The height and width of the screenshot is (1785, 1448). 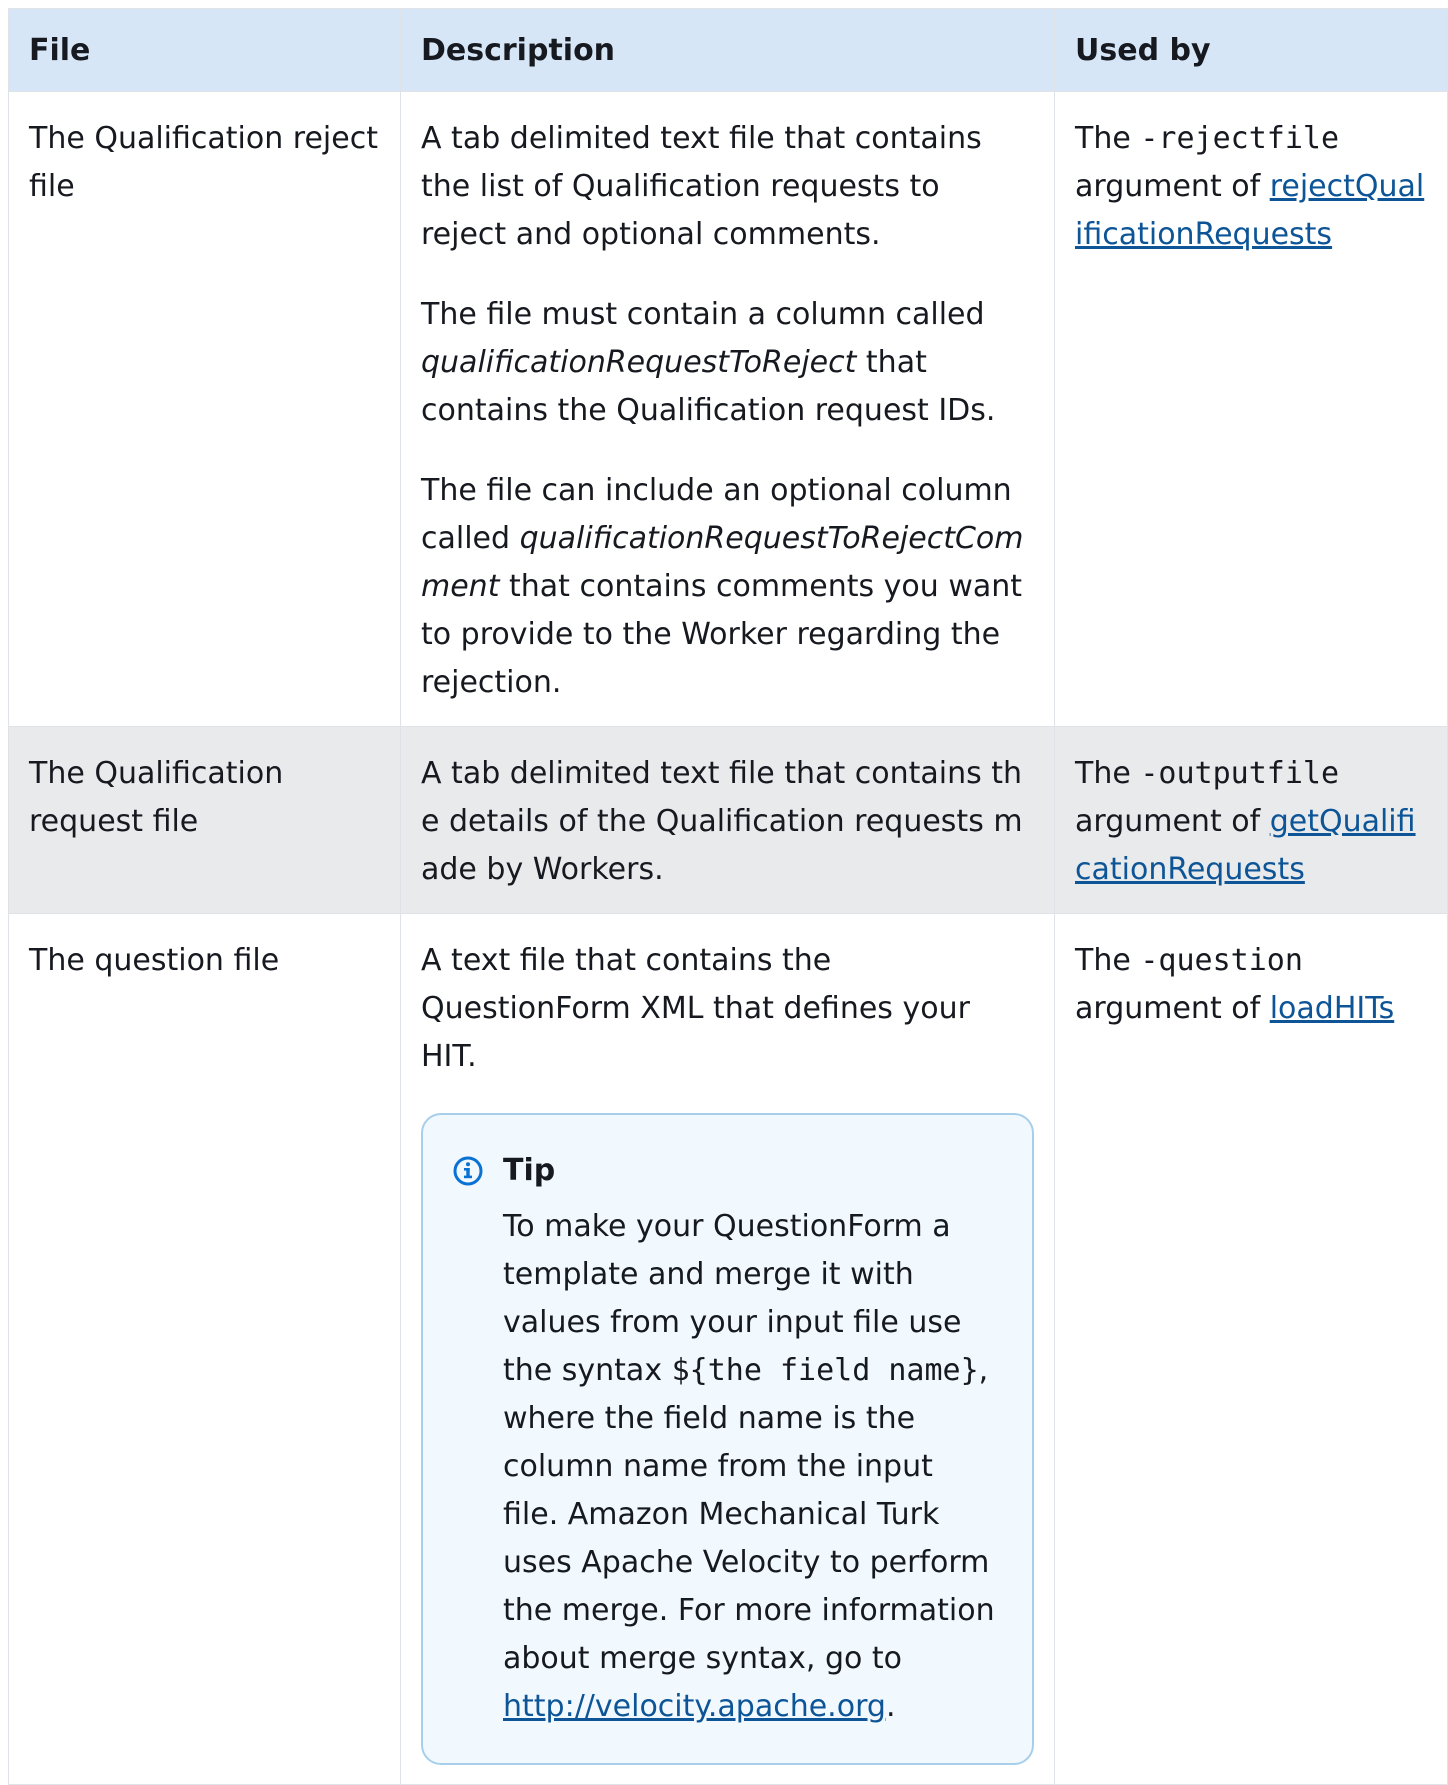 What do you see at coordinates (529, 1170) in the screenshot?
I see `tip-title: Tip` at bounding box center [529, 1170].